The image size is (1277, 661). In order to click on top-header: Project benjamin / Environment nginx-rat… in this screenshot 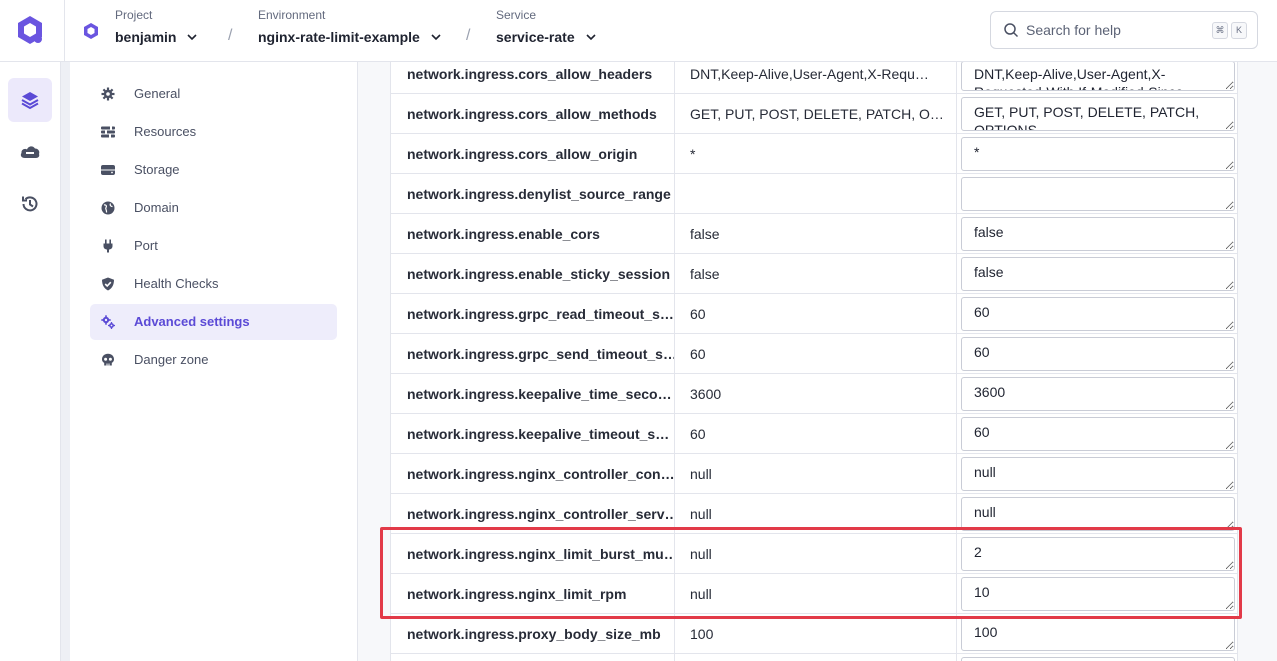, I will do `click(638, 31)`.